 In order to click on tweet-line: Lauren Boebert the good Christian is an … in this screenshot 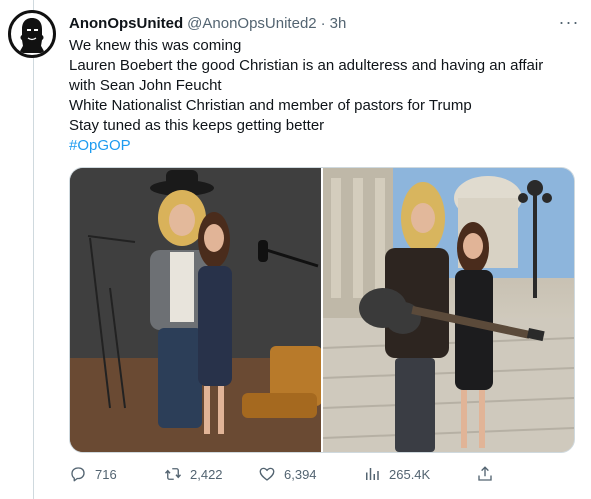, I will do `click(306, 65)`.